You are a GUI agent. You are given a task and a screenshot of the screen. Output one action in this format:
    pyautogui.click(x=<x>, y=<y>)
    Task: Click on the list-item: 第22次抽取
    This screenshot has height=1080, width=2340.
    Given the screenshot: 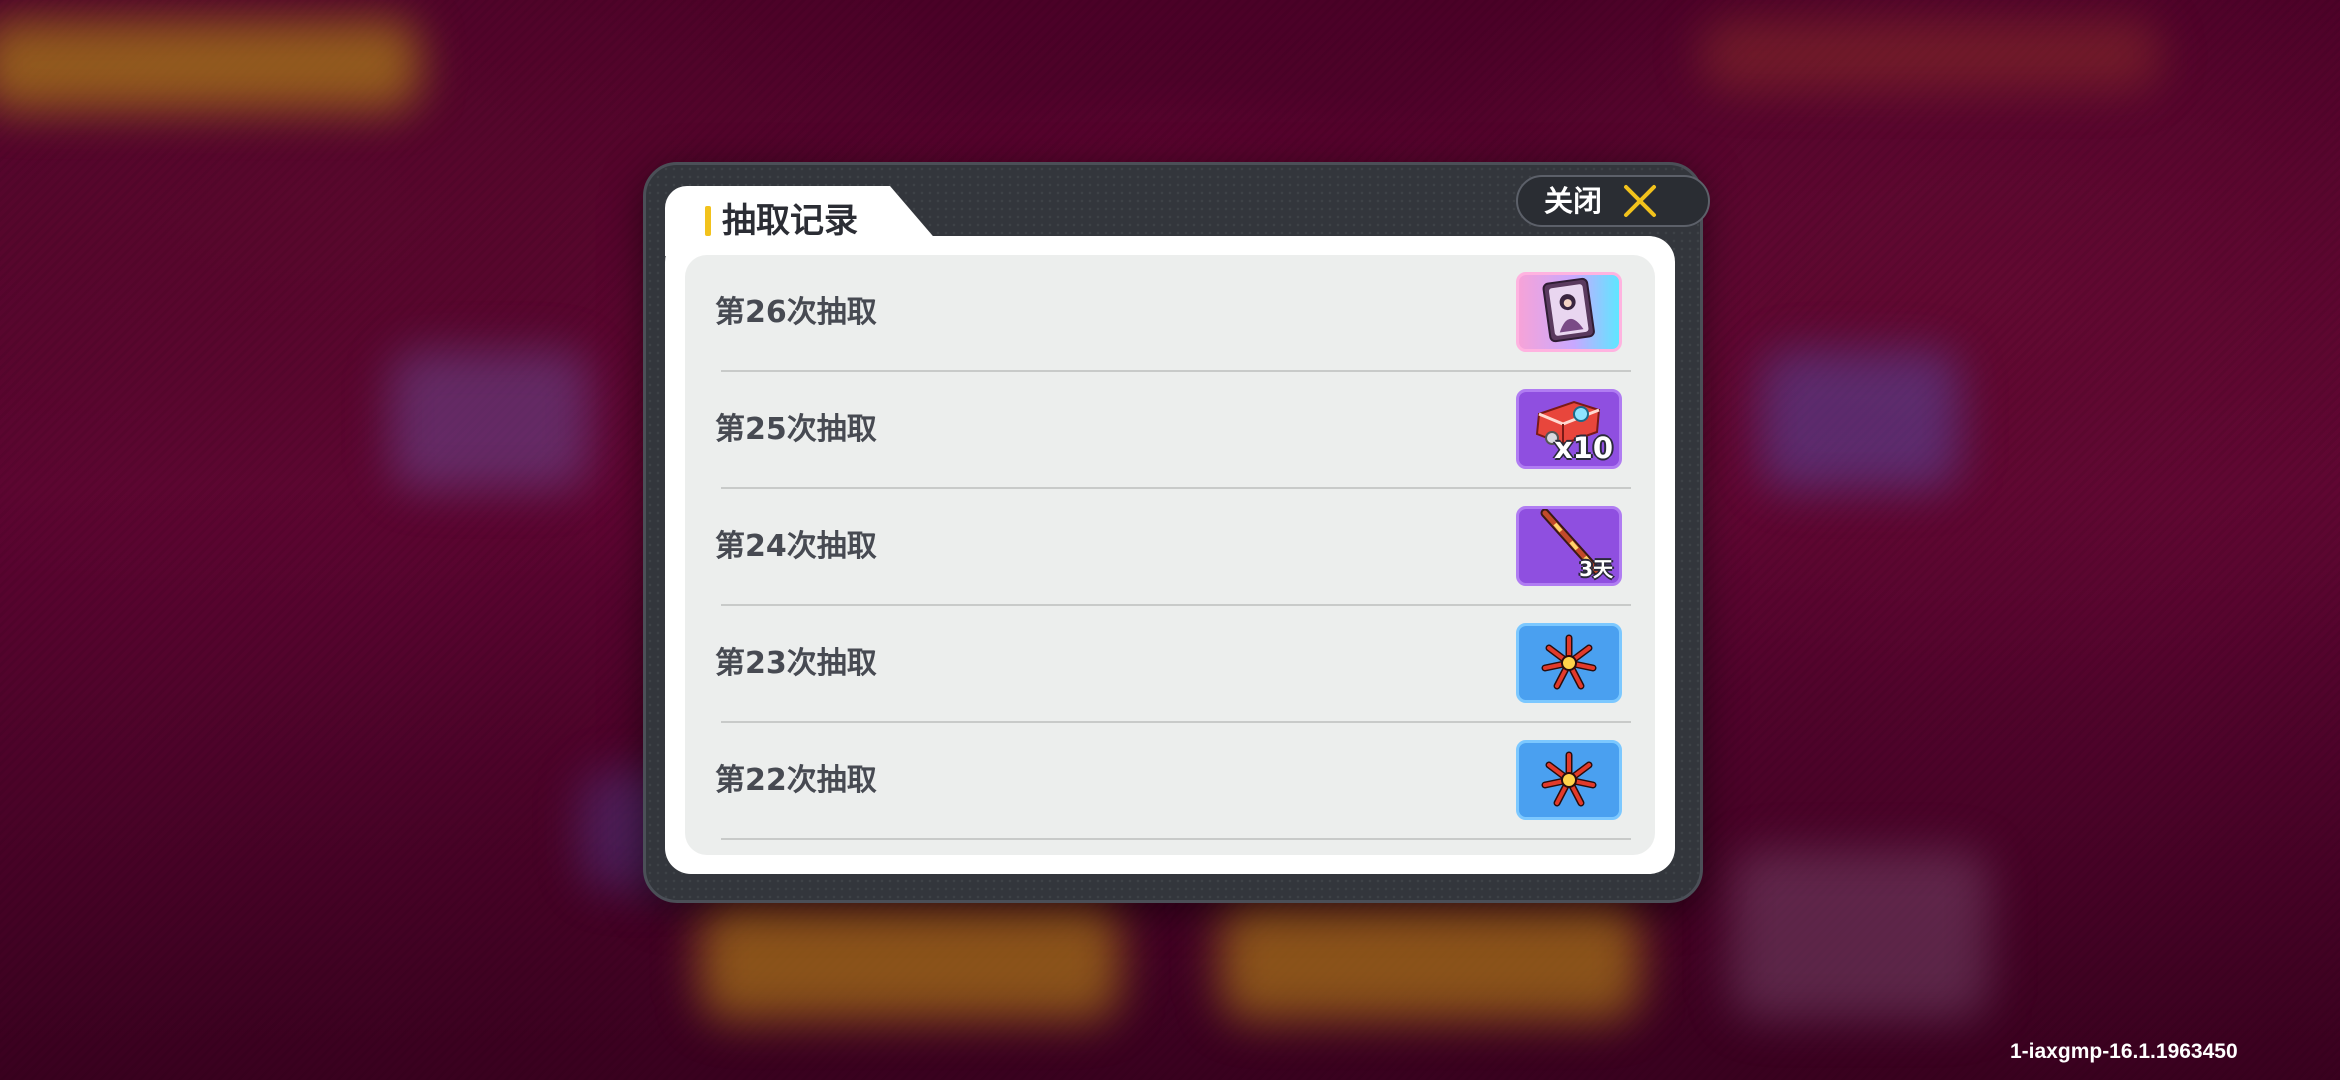 What is the action you would take?
    pyautogui.click(x=1170, y=781)
    